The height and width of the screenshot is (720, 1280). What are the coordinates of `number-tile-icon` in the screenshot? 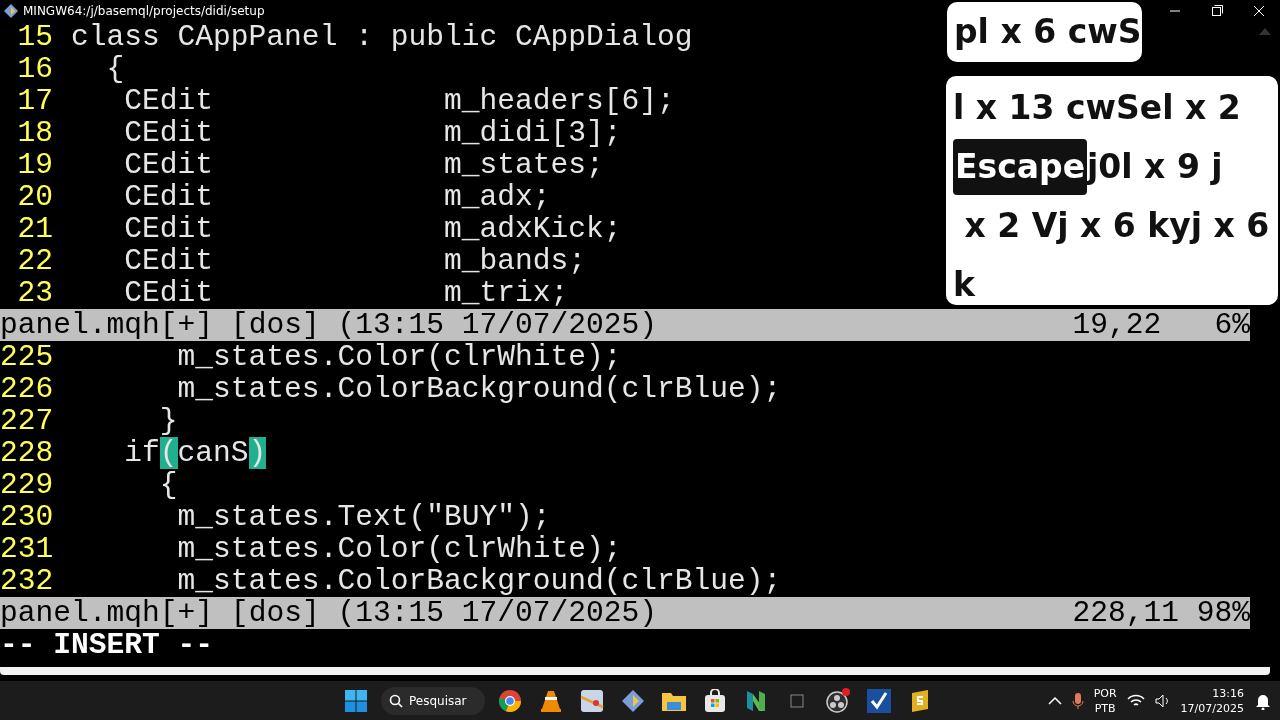 It's located at (920, 700).